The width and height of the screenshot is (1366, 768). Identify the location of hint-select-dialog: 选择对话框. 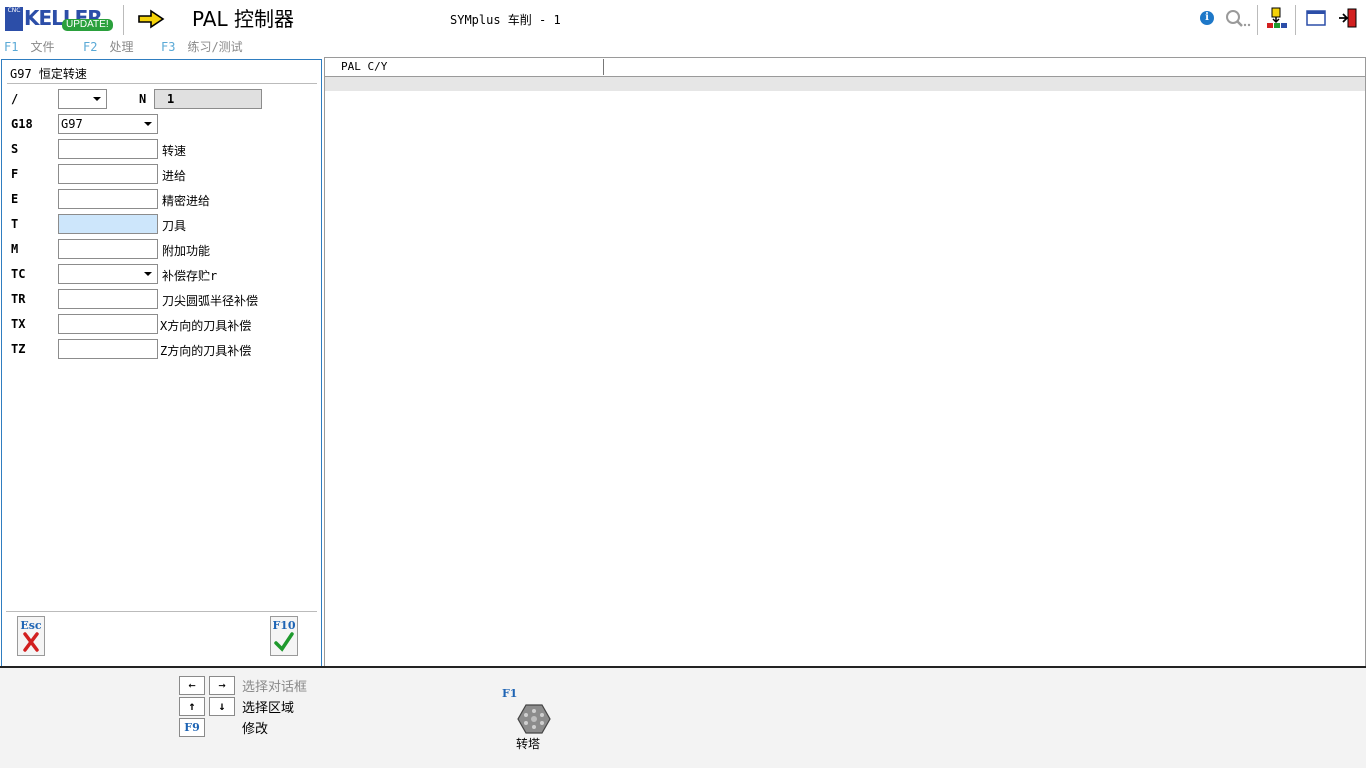
(275, 687).